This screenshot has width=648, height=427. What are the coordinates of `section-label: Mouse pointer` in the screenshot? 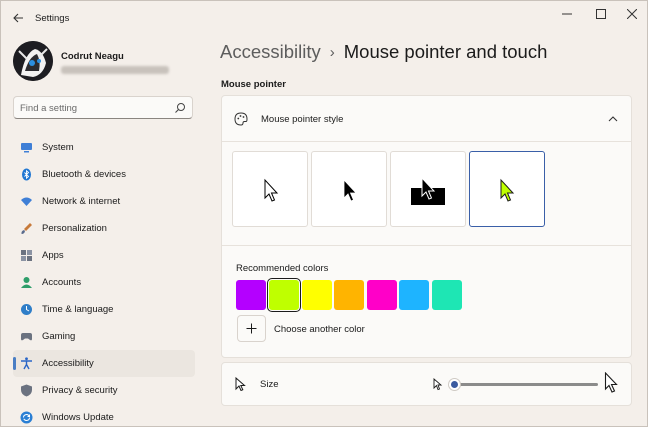 It's located at (253, 84).